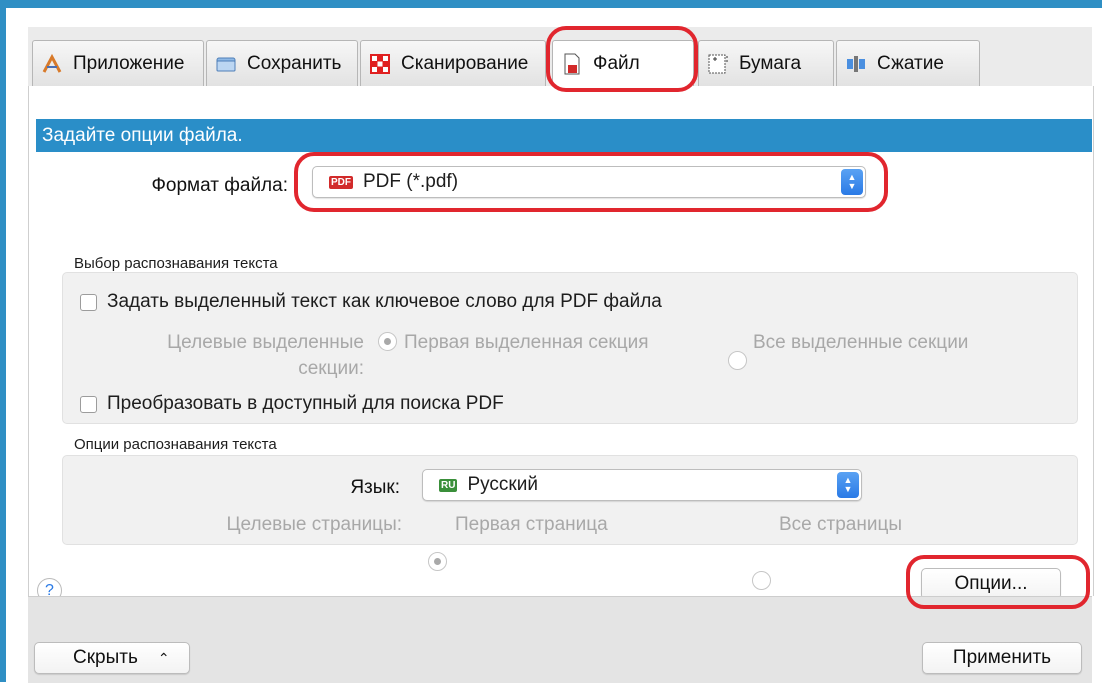 The height and width of the screenshot is (683, 1102). I want to click on language-label: Язык:, so click(375, 487).